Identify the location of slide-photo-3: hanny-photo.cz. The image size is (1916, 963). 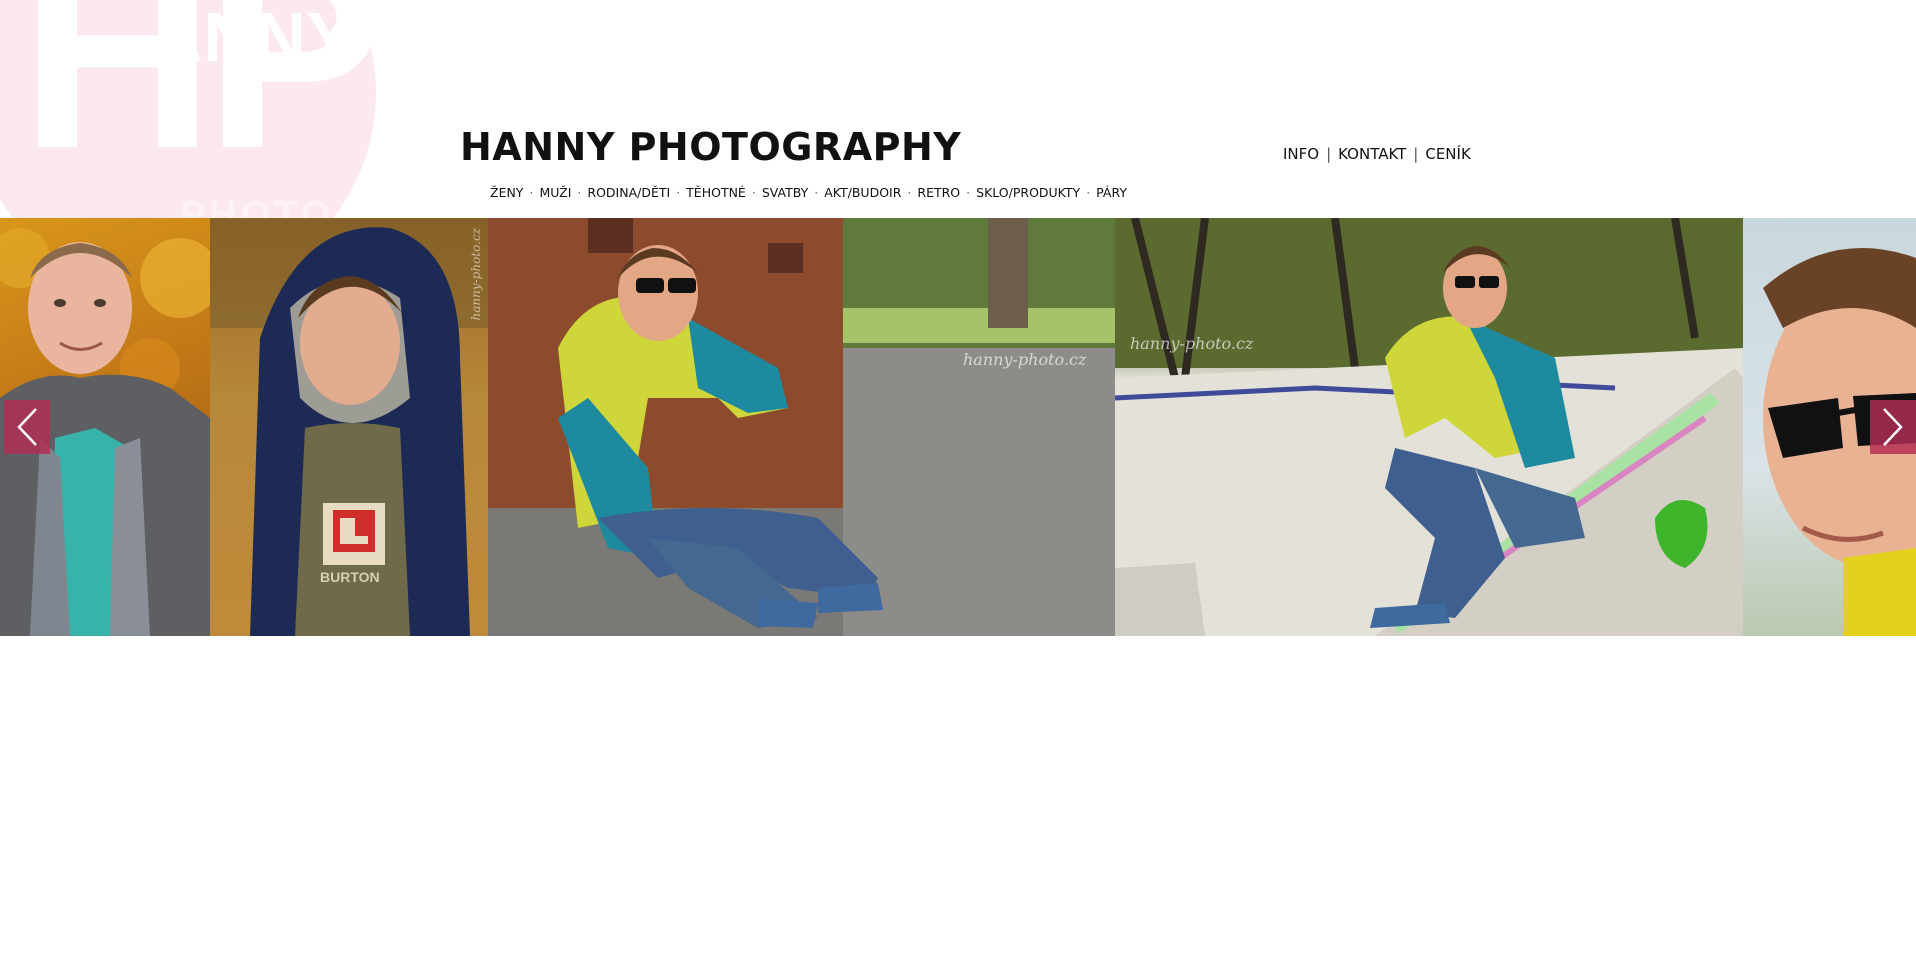
(801, 427).